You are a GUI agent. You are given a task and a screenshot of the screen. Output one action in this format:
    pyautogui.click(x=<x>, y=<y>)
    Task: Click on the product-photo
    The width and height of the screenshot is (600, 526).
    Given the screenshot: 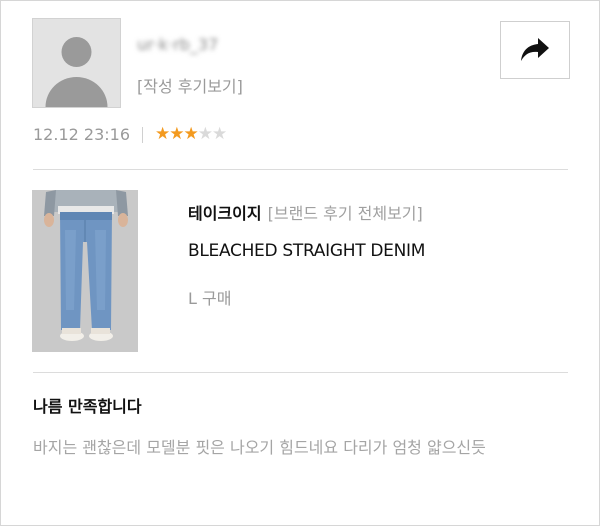 What is the action you would take?
    pyautogui.click(x=85, y=271)
    